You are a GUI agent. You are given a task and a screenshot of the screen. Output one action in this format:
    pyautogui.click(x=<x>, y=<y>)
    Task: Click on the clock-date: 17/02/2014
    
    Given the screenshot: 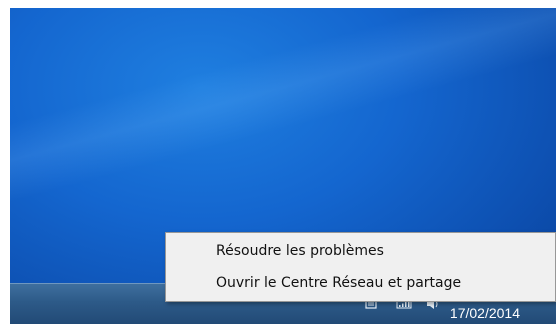 What is the action you would take?
    pyautogui.click(x=485, y=313)
    